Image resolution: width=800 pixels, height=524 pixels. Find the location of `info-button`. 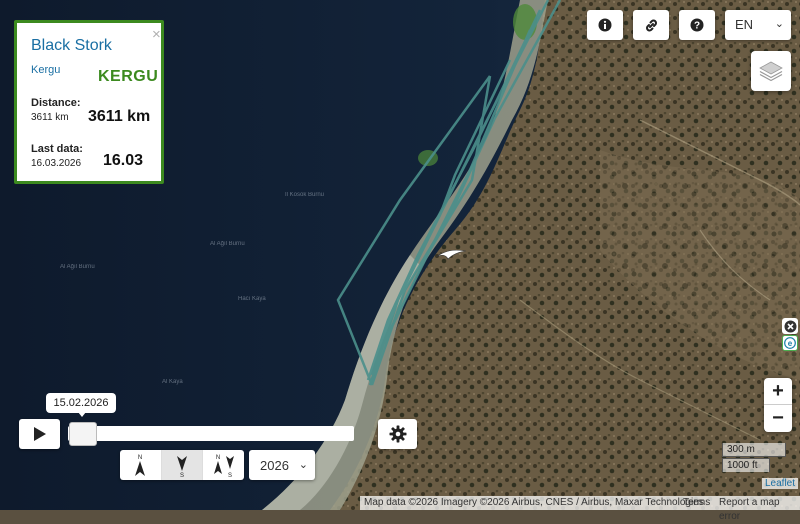

info-button is located at coordinates (605, 25).